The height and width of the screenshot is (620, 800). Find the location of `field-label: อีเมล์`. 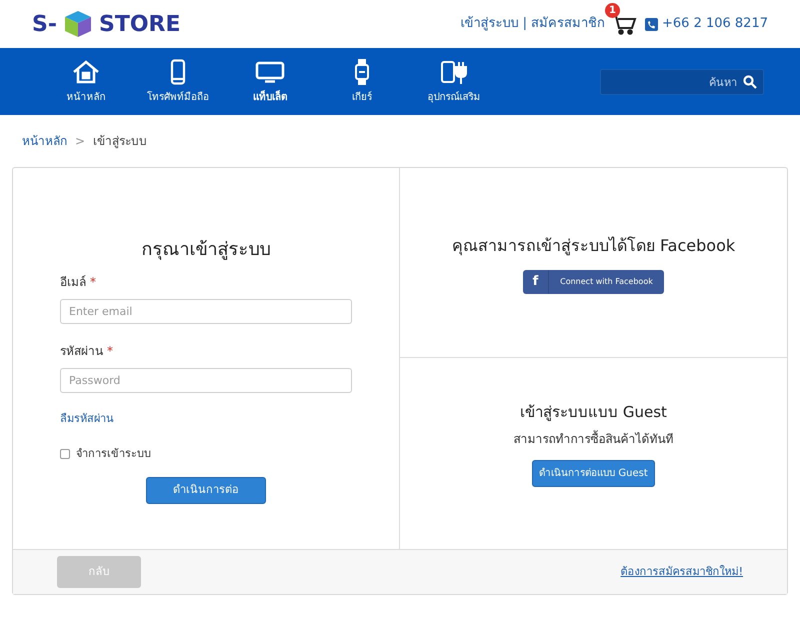

field-label: อีเมล์ is located at coordinates (73, 282).